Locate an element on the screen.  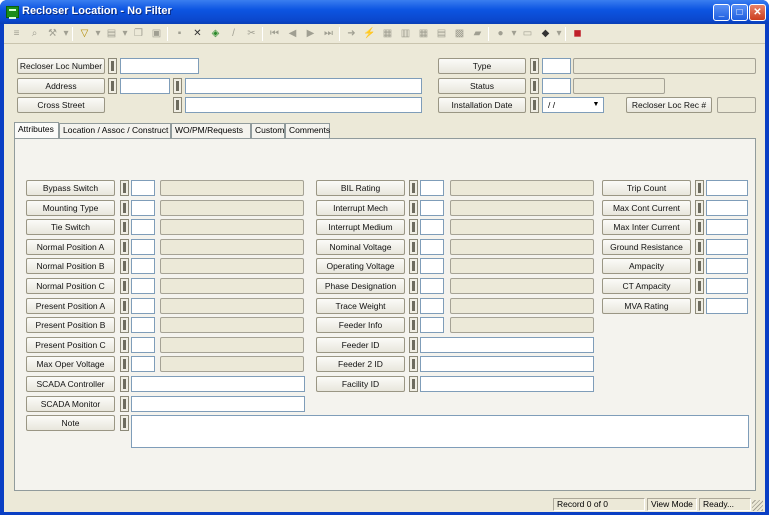
col3-trip-count-button: Trip Count is located at coordinates (646, 188).